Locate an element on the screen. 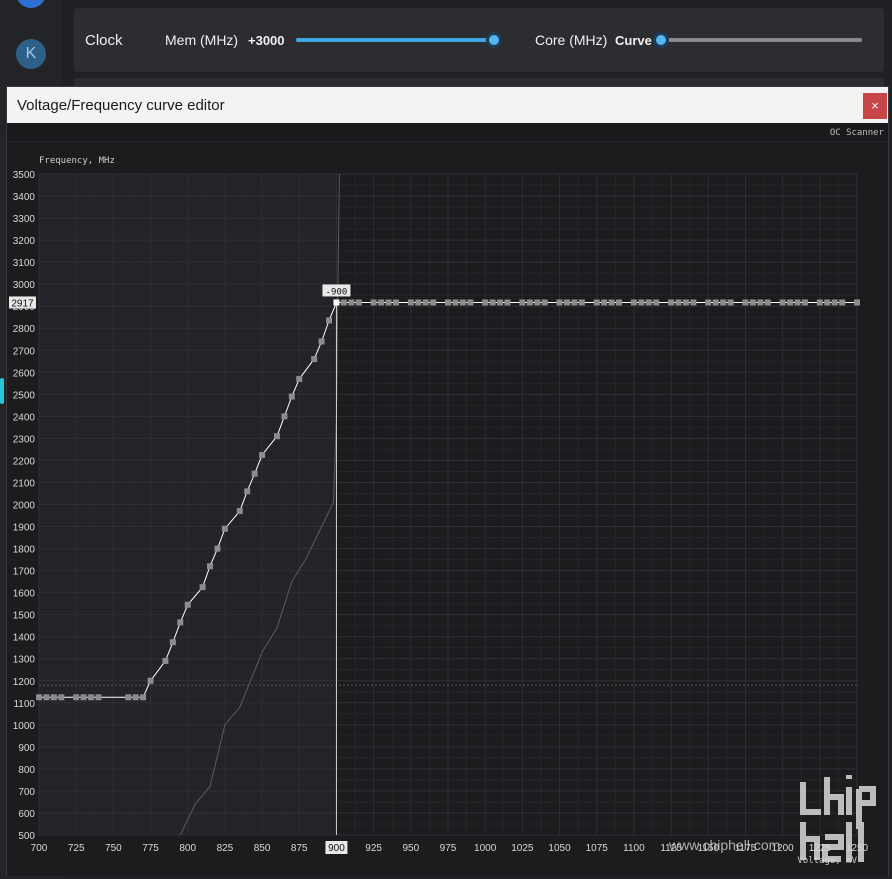 Image resolution: width=892 pixels, height=879 pixels. chiphell-watermark-logo is located at coordinates (838, 818).